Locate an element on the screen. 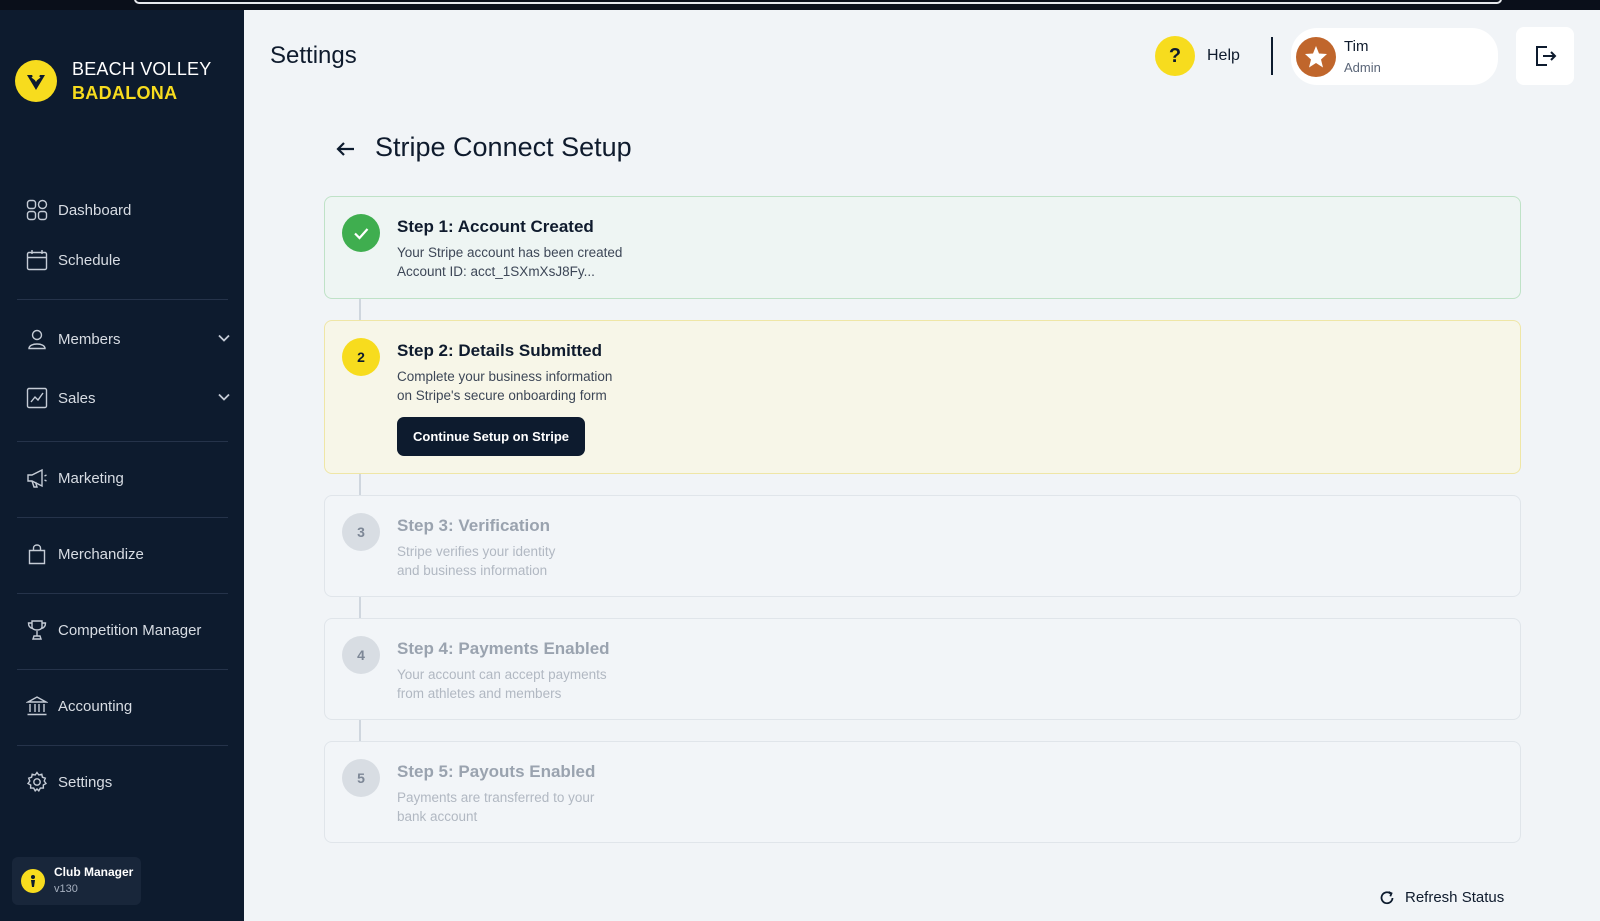  help-icon: ? is located at coordinates (1175, 56).